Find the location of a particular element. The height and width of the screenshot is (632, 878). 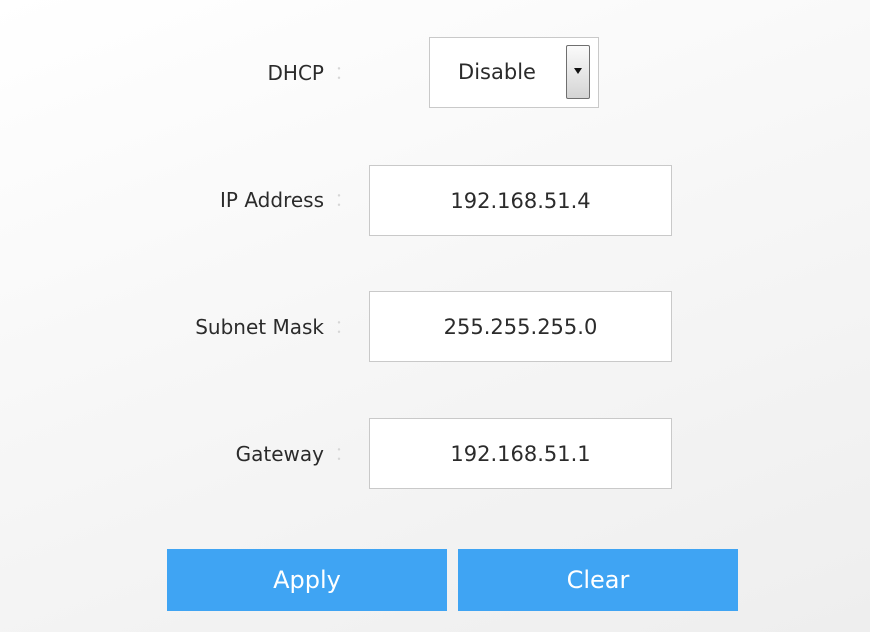

dhcp-select: Disable is located at coordinates (514, 72).